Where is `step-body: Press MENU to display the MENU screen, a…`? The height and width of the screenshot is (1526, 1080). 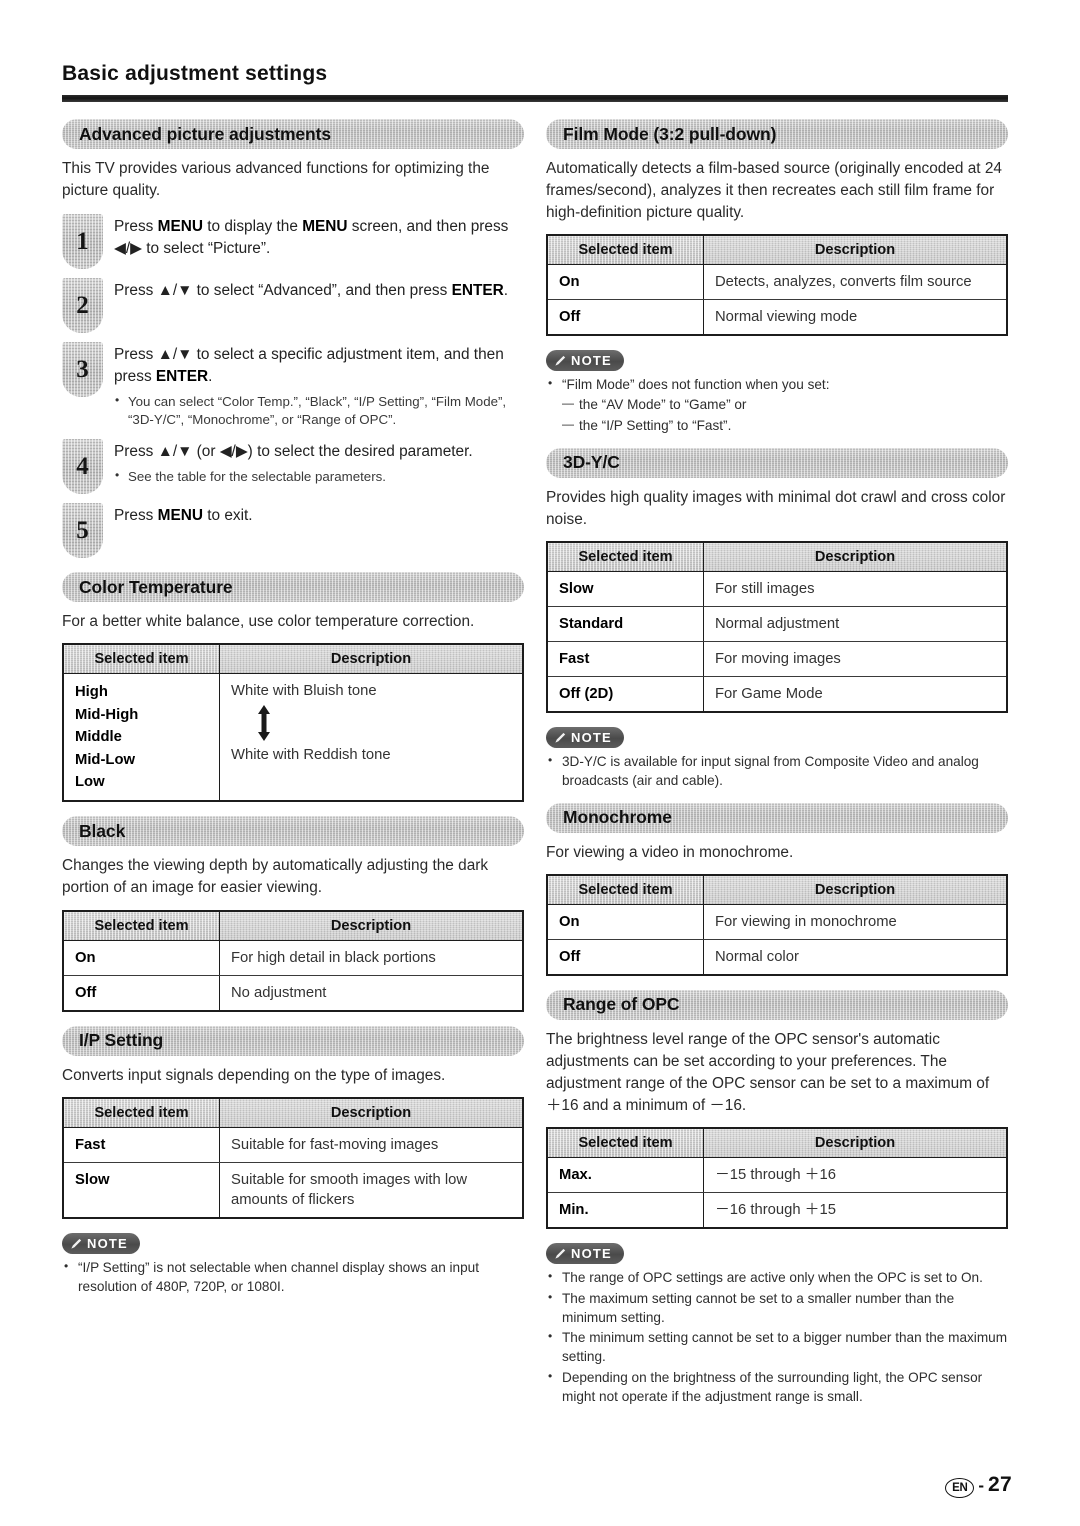 step-body: Press MENU to display the MENU screen, a… is located at coordinates (319, 237).